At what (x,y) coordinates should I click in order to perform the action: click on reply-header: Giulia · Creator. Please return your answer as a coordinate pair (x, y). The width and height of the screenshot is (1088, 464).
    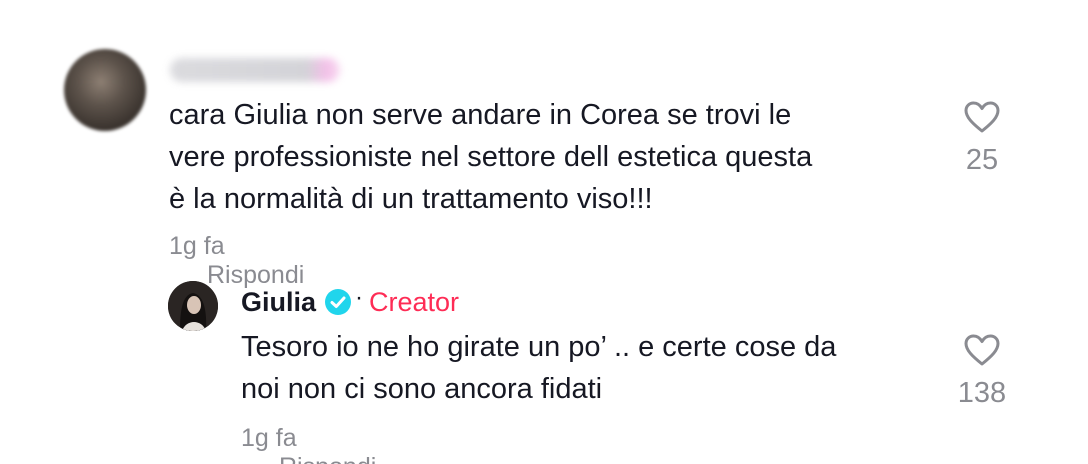
    Looking at the image, I should click on (350, 301).